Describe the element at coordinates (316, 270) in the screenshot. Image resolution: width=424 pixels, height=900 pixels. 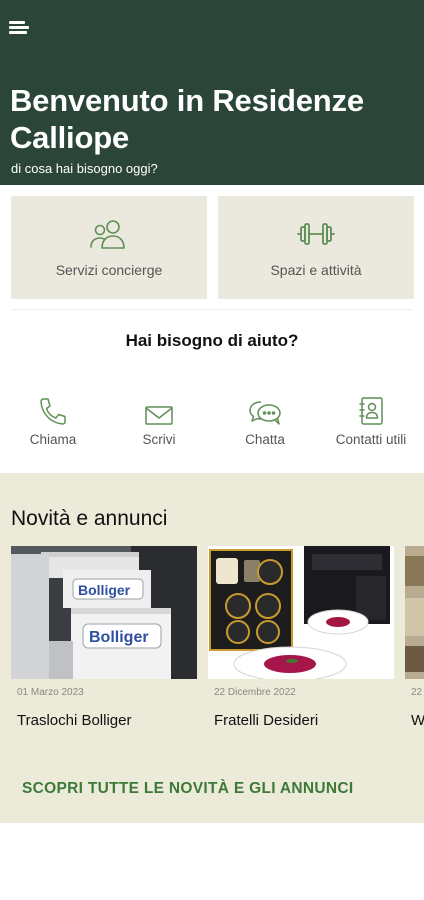
I see `spaces-activities-label: Spazi e attività` at that location.